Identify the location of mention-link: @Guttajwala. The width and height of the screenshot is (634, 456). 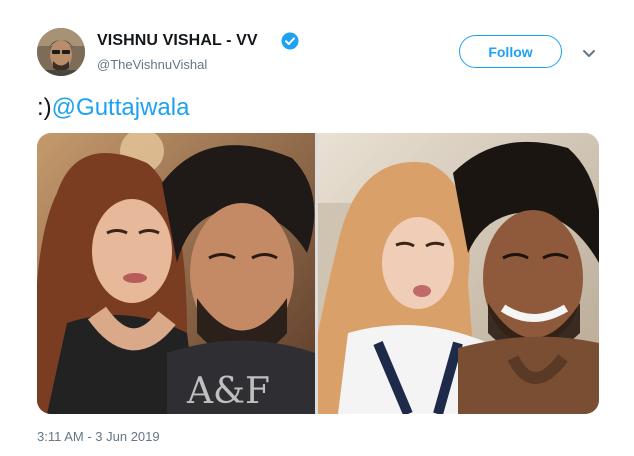
(121, 107).